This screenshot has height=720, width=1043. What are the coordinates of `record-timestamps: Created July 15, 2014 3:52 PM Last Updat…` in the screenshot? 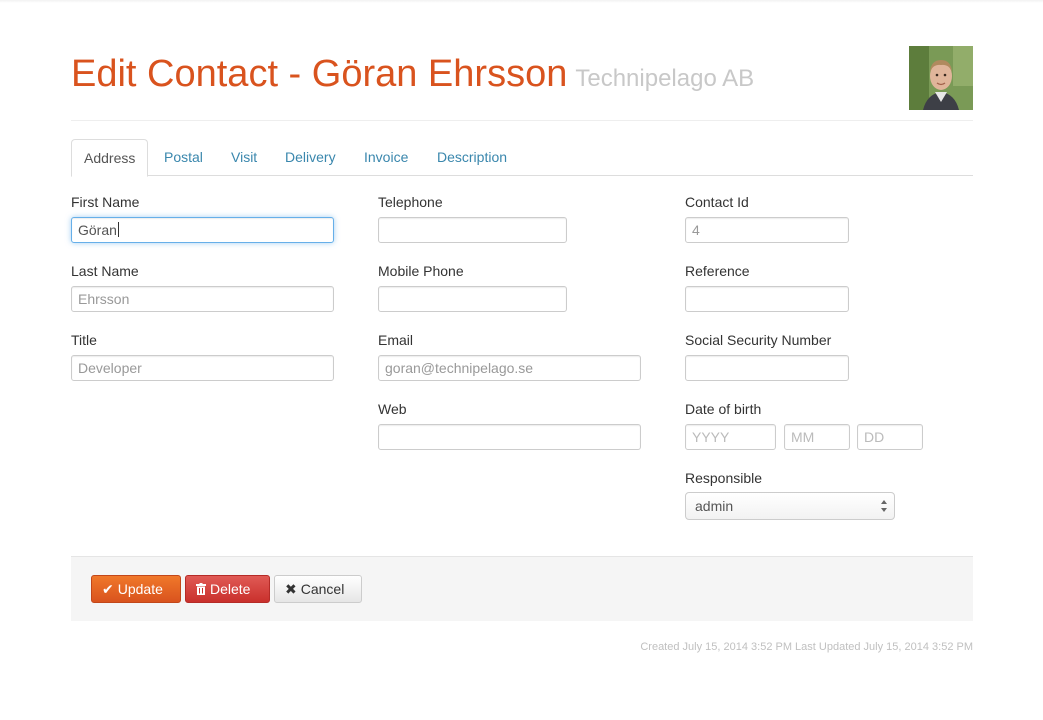 It's located at (806, 647).